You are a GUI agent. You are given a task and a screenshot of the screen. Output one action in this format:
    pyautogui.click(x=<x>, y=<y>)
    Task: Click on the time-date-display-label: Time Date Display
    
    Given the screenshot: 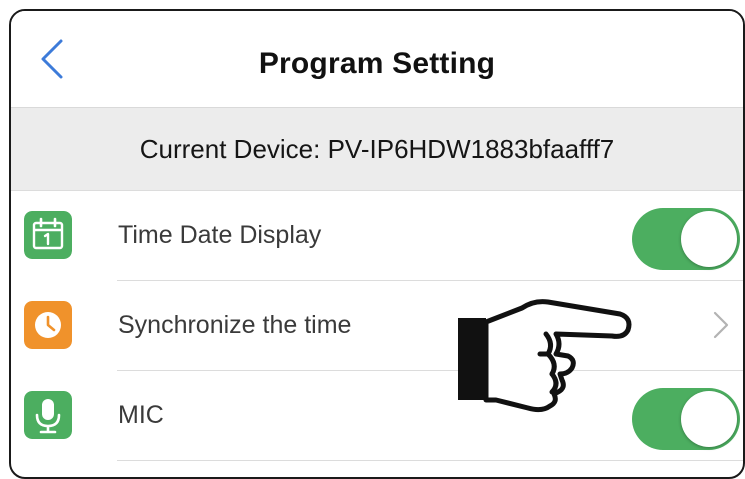 What is the action you would take?
    pyautogui.click(x=220, y=235)
    